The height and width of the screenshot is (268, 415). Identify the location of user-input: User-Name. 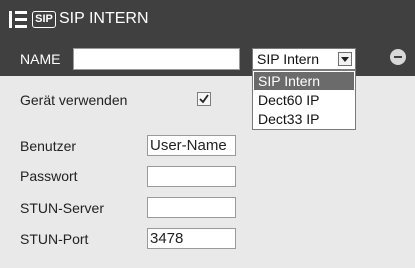
(191, 145).